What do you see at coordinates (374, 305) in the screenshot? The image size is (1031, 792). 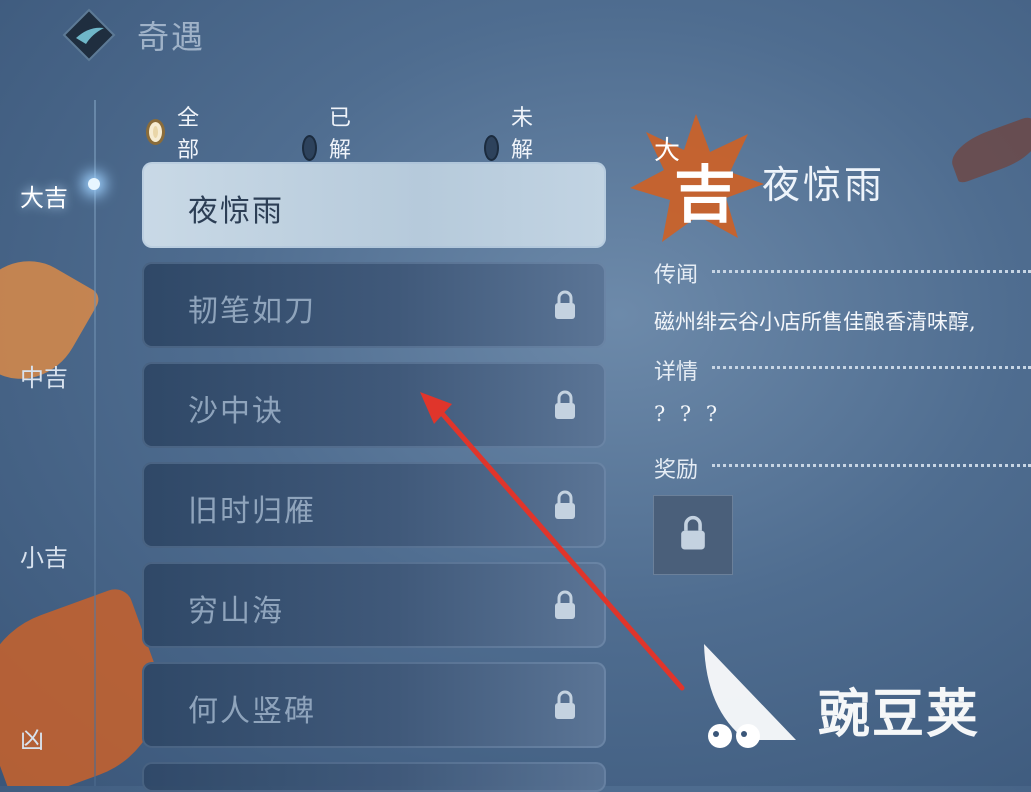 I see `encounter-item: 韧笔如刀` at bounding box center [374, 305].